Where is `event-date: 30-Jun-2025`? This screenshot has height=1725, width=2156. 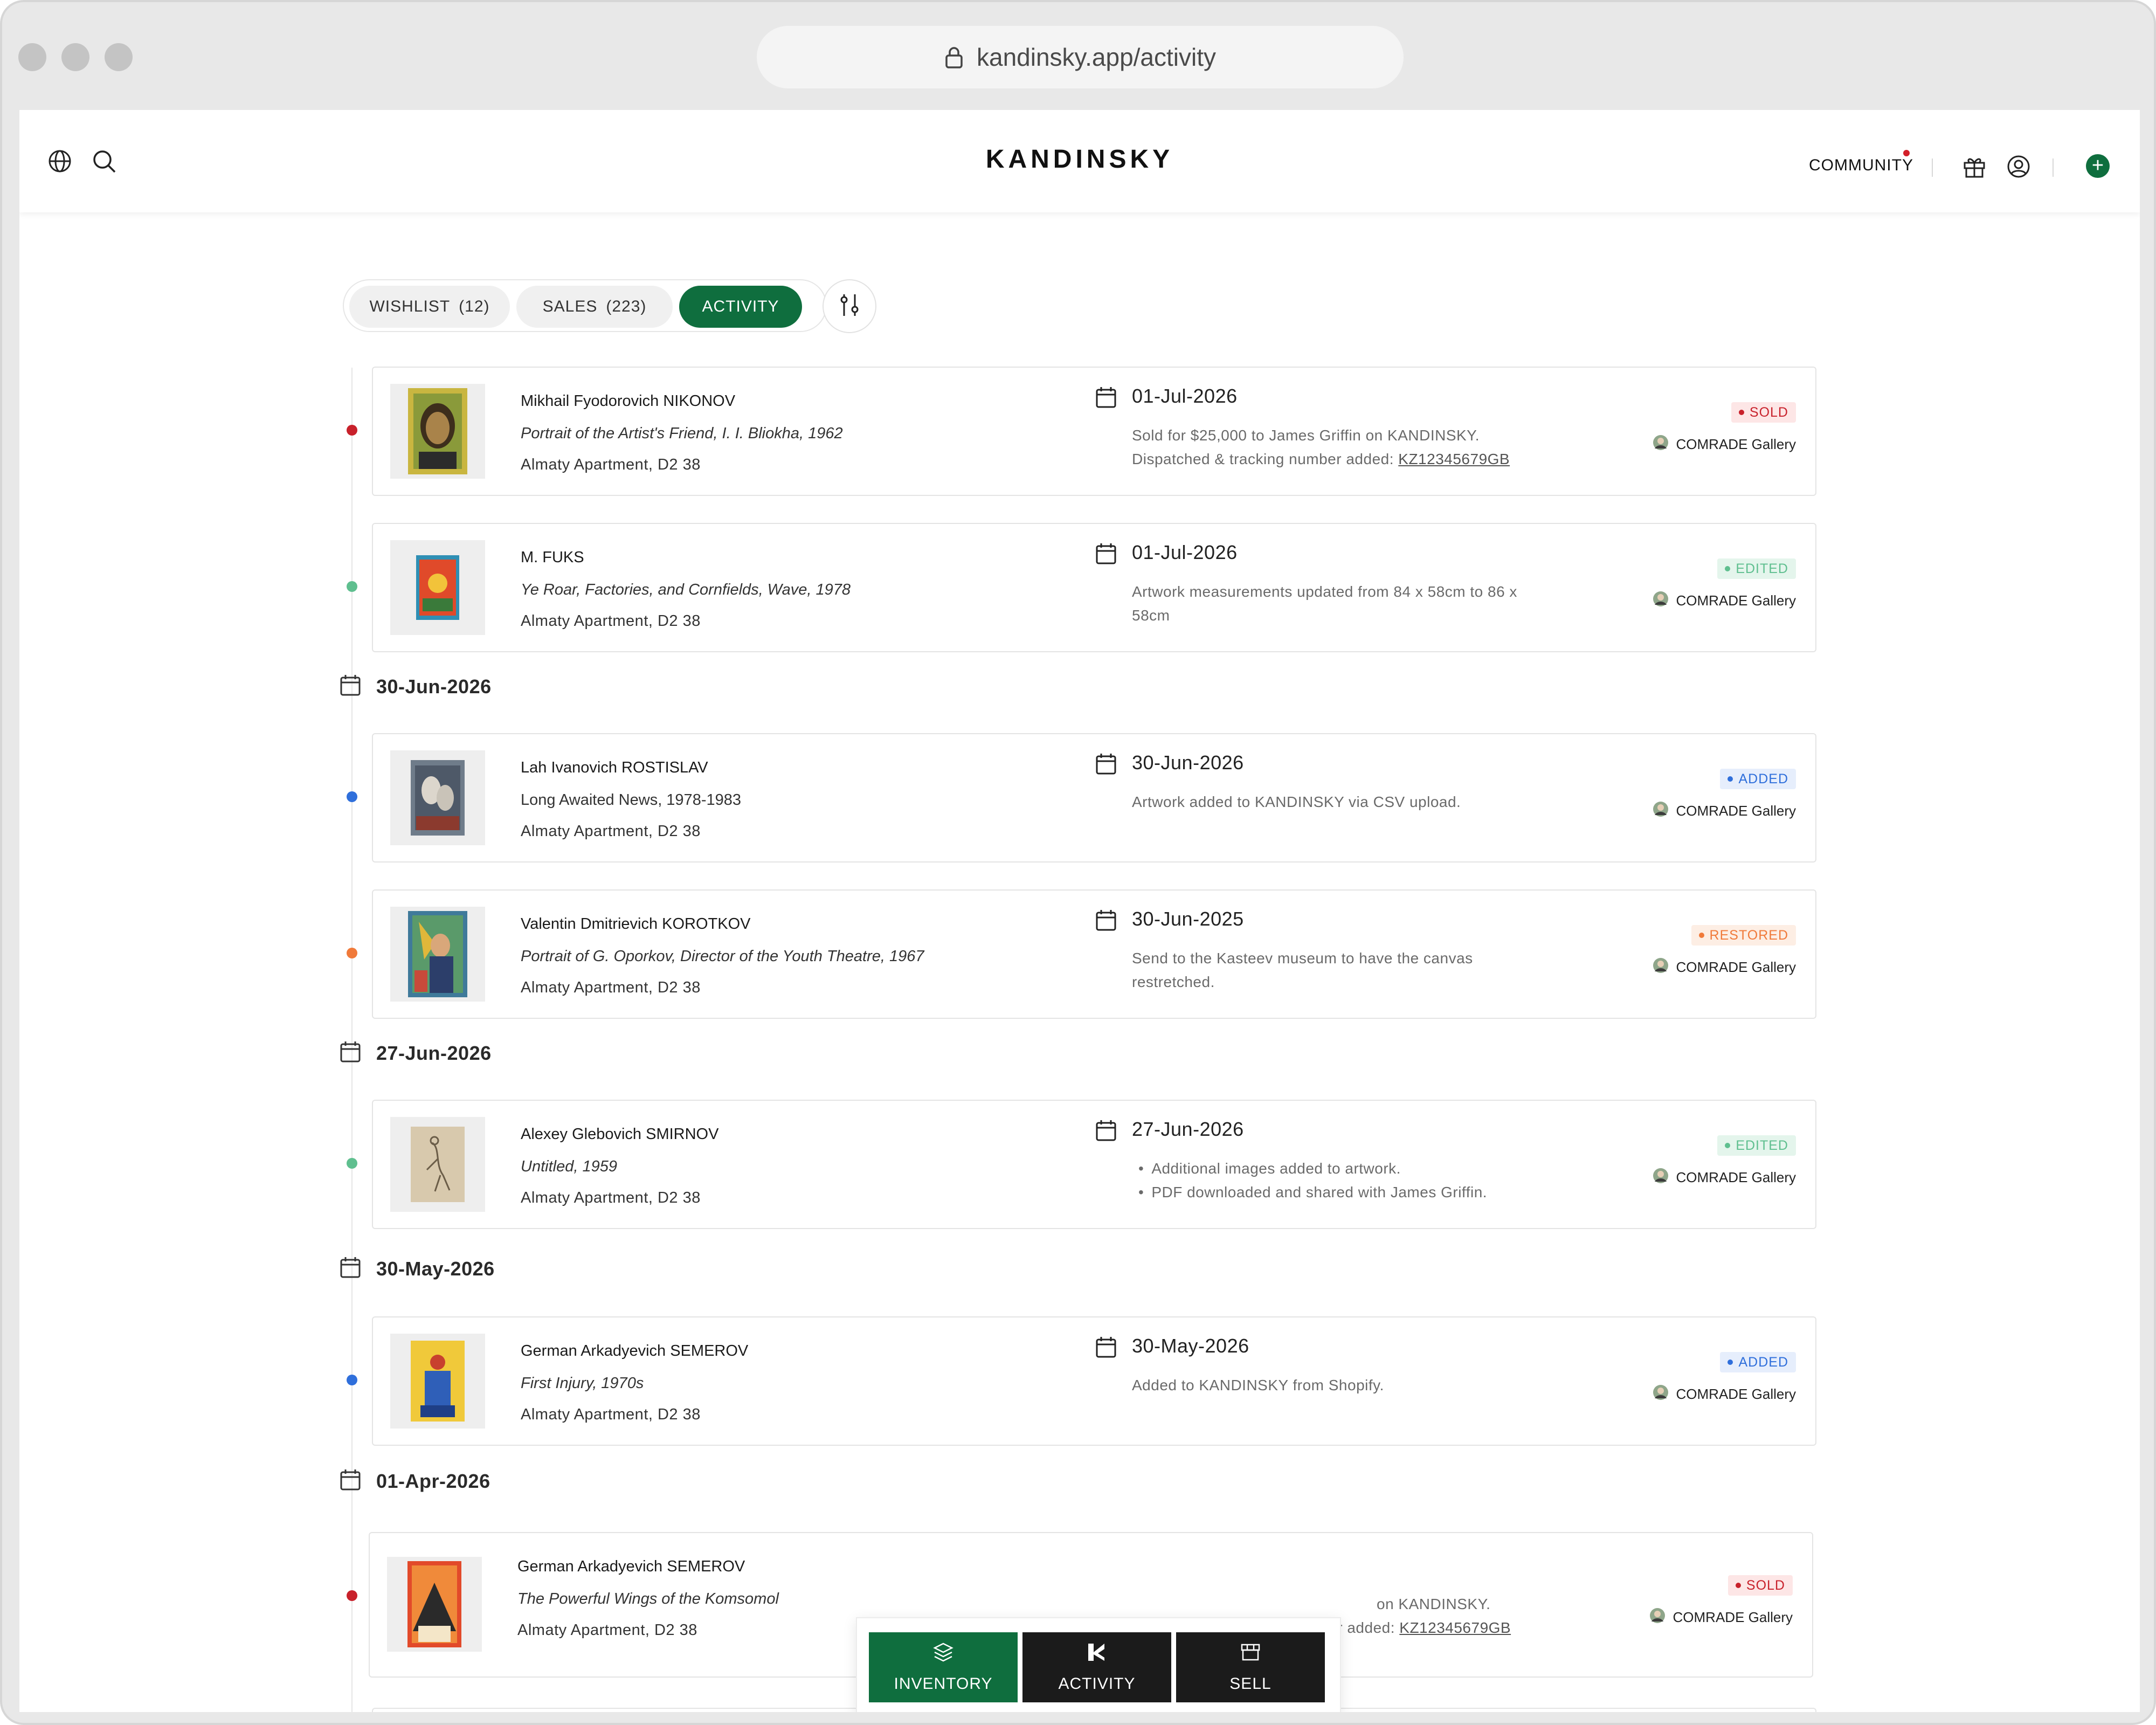
event-date: 30-Jun-2025 is located at coordinates (1188, 919).